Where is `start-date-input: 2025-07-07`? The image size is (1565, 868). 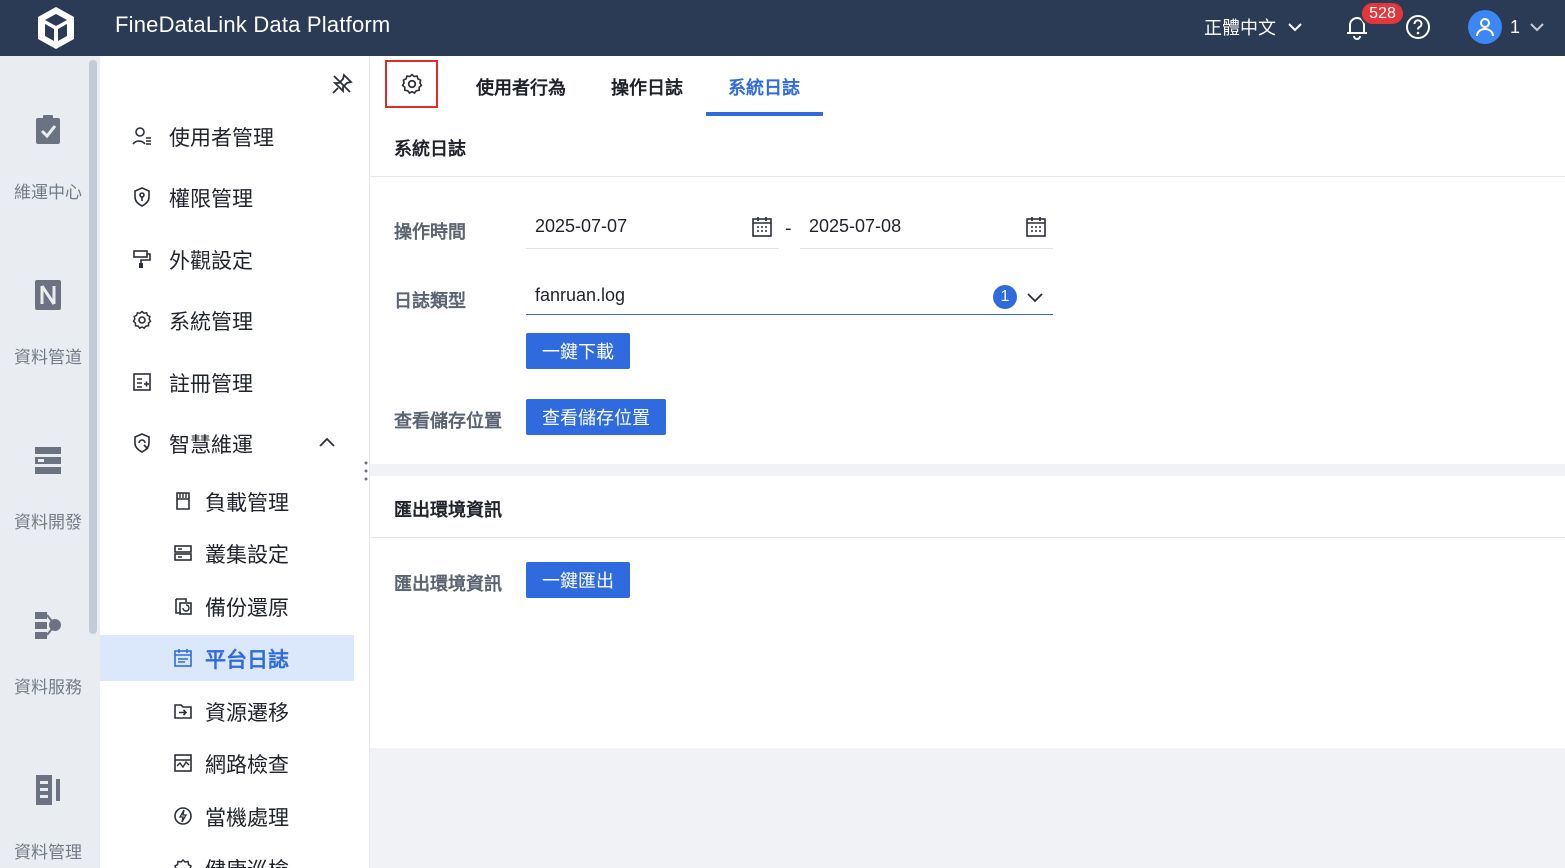
start-date-input: 2025-07-07 is located at coordinates (652, 227).